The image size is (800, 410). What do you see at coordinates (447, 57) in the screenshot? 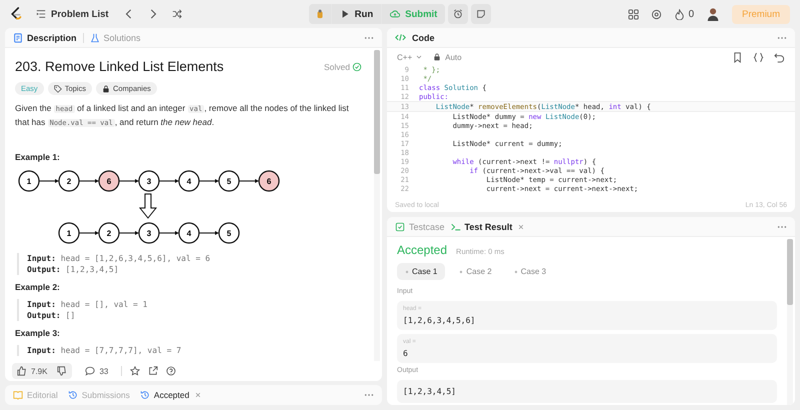
I see `auto-mode-label: Auto` at bounding box center [447, 57].